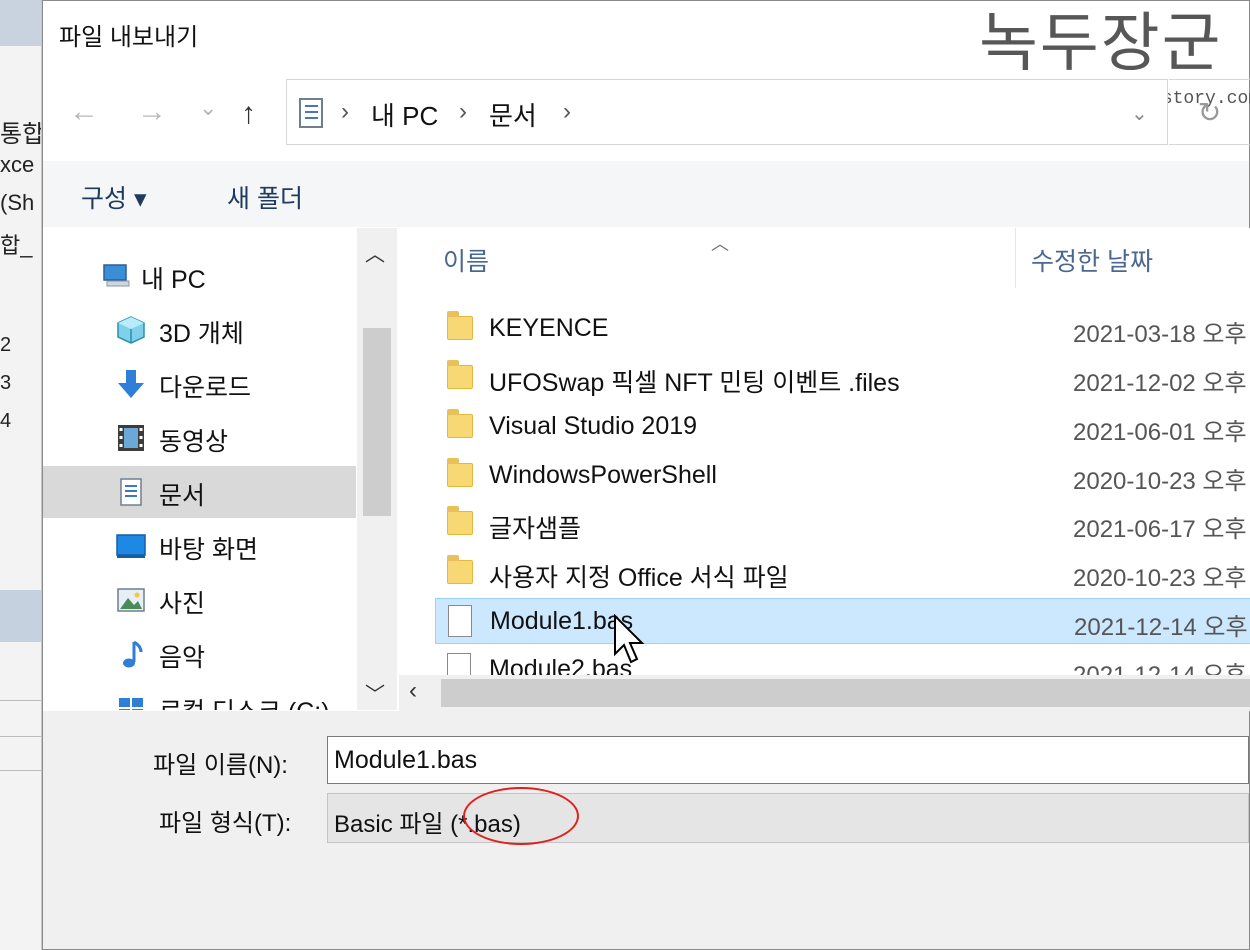 The width and height of the screenshot is (1250, 950). I want to click on mouse-cursor-icon, so click(629, 639).